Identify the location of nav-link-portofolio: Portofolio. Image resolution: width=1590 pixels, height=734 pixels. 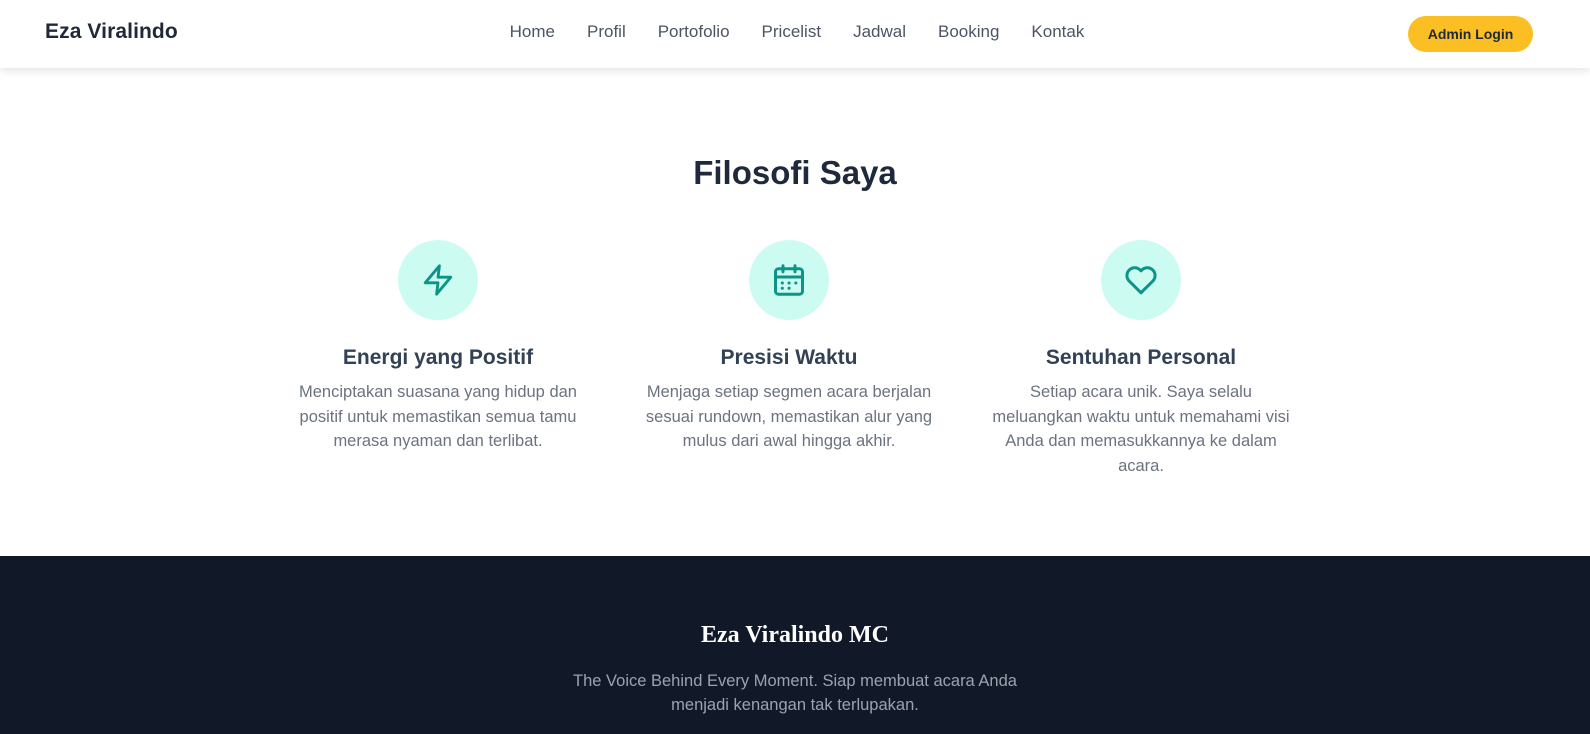
(694, 32).